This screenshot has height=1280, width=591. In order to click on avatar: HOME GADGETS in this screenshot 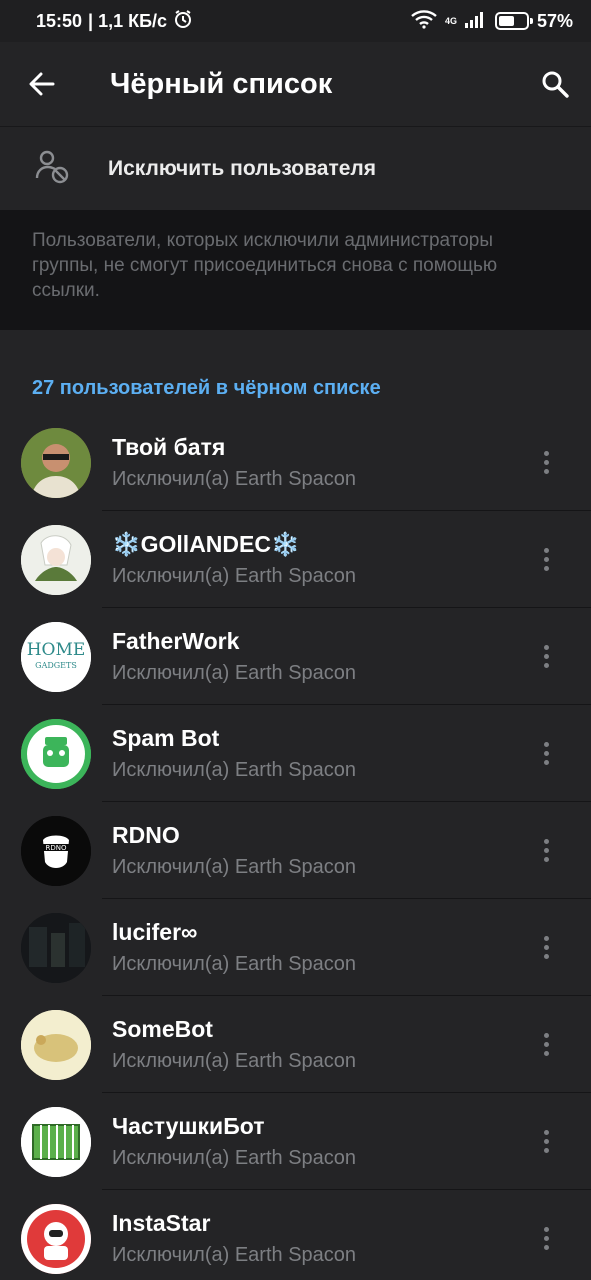, I will do `click(56, 656)`.